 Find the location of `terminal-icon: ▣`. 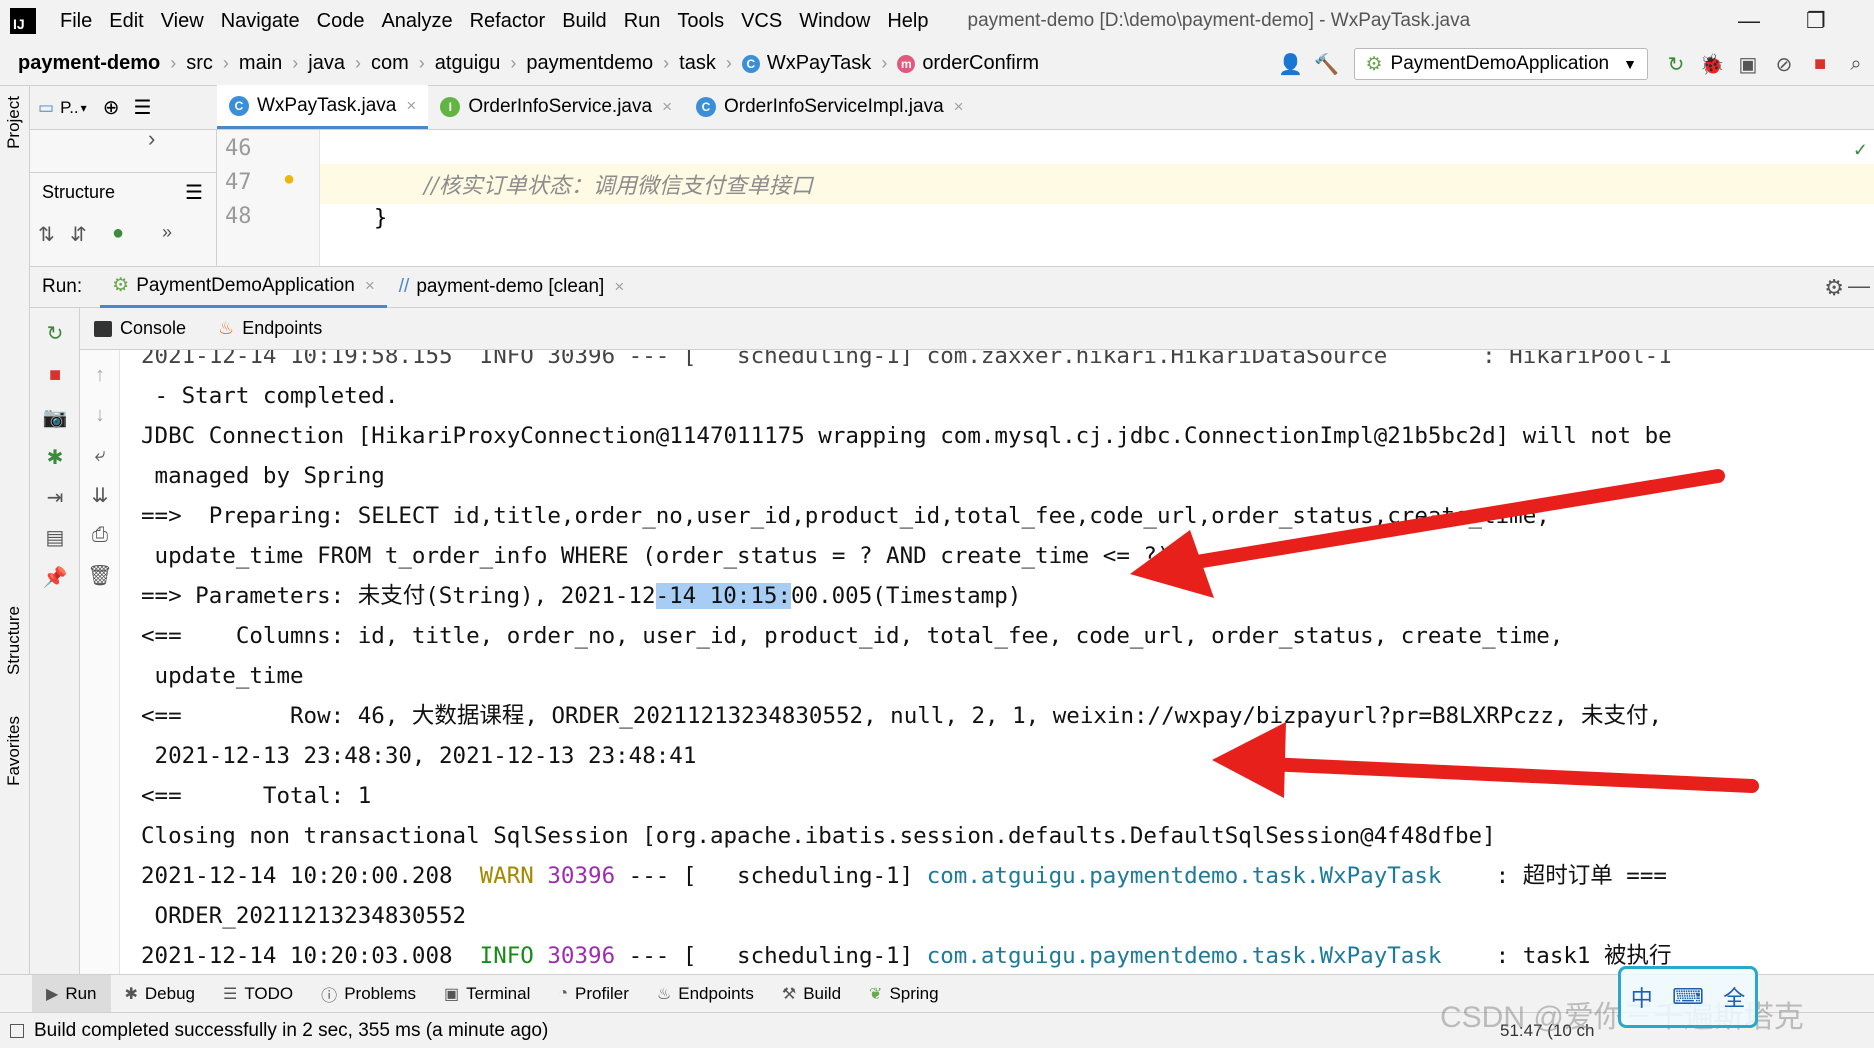

terminal-icon: ▣ is located at coordinates (452, 994).